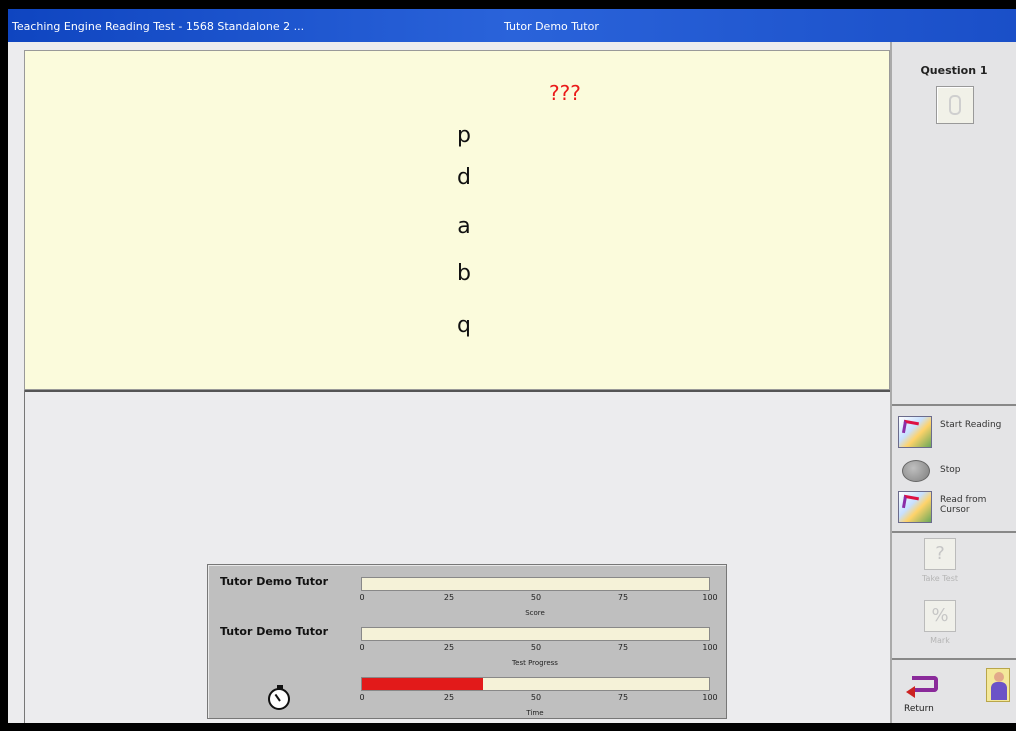 This screenshot has width=1016, height=731. Describe the element at coordinates (535, 684) in the screenshot. I see `time-bar` at that location.